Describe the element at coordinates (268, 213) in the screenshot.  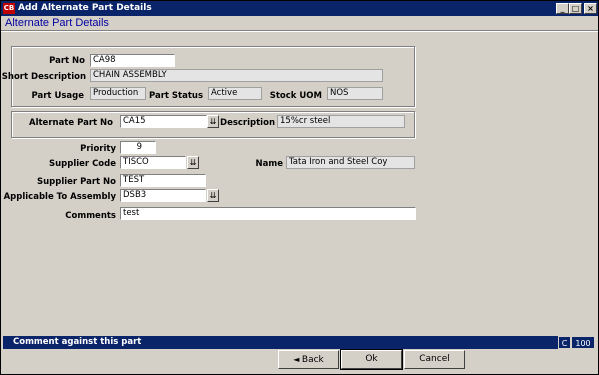
I see `comments-field: test` at that location.